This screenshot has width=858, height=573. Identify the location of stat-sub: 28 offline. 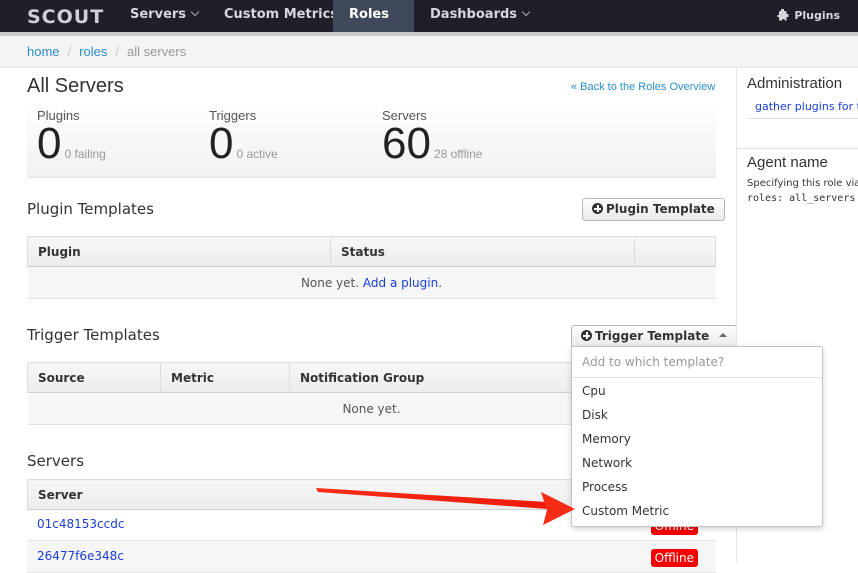
(458, 154).